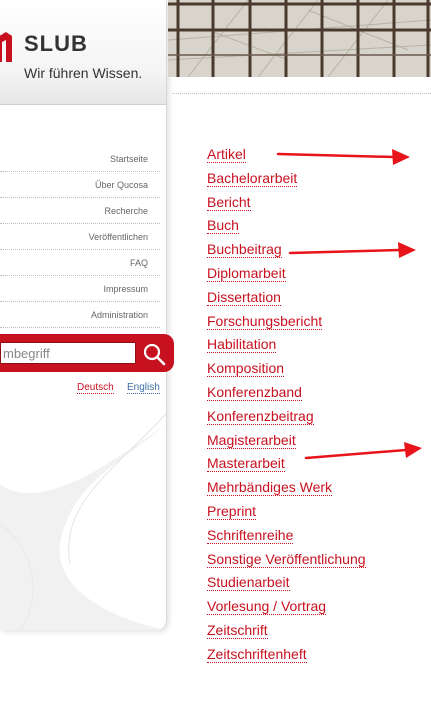 The width and height of the screenshot is (431, 707). What do you see at coordinates (223, 226) in the screenshot?
I see `doc-type-link: Buch` at bounding box center [223, 226].